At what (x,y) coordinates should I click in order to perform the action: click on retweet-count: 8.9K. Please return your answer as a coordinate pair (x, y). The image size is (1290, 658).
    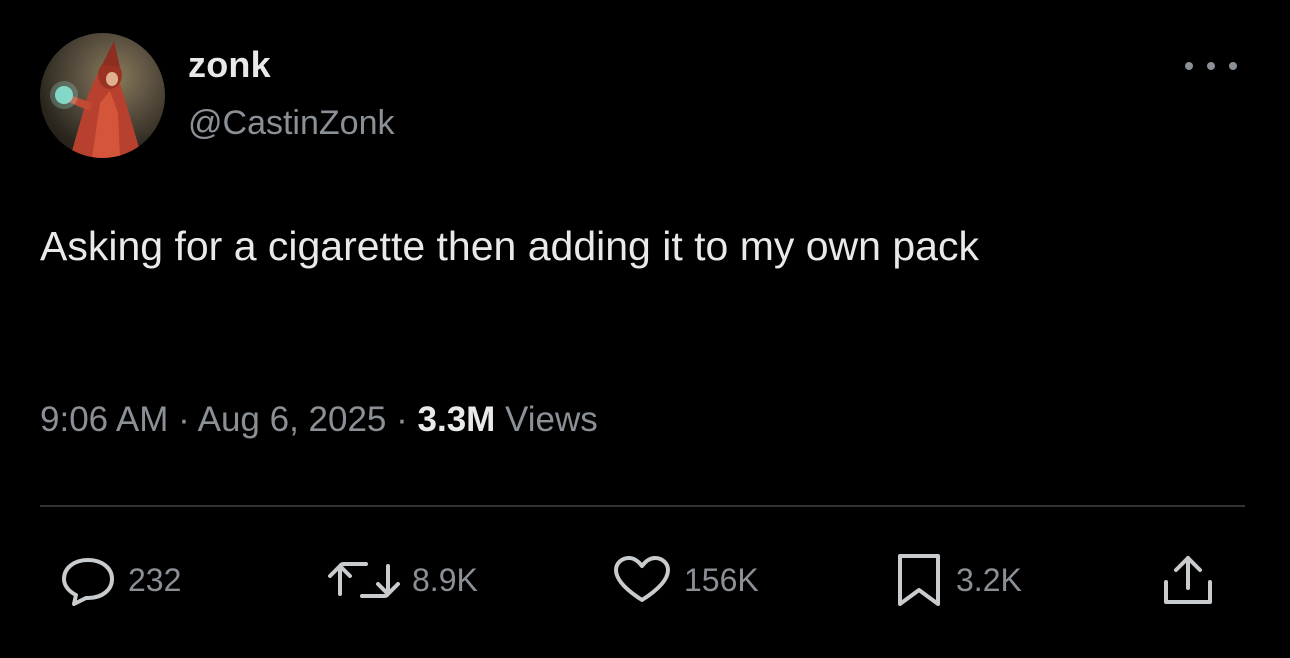
    Looking at the image, I should click on (445, 579).